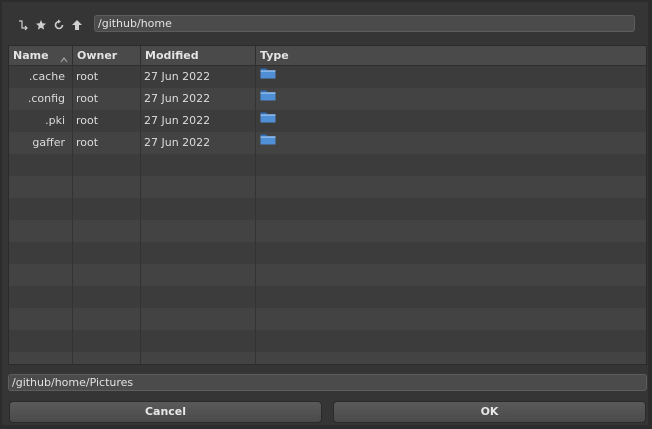  I want to click on cell-modified: 27 Jun 2022 11:55:51, so click(198, 151).